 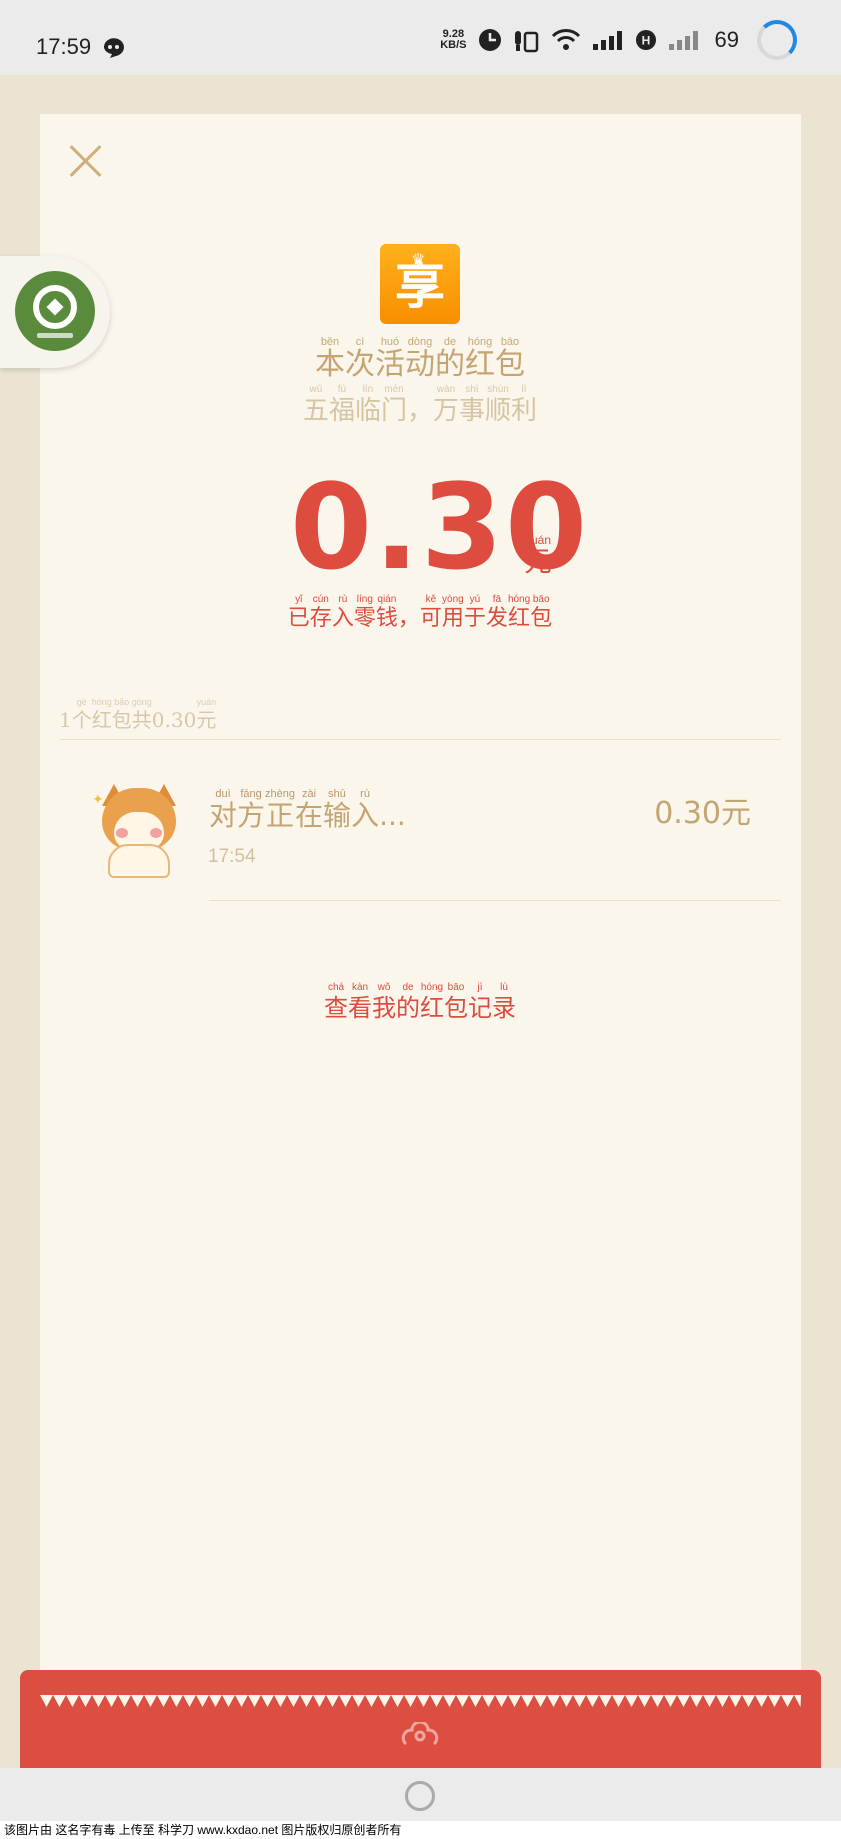 What do you see at coordinates (82, 714) in the screenshot?
I see `summary-char: gè 个` at bounding box center [82, 714].